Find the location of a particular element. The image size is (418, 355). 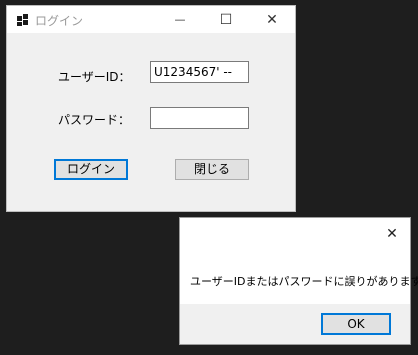

password-label: パスワード： is located at coordinates (94, 120).